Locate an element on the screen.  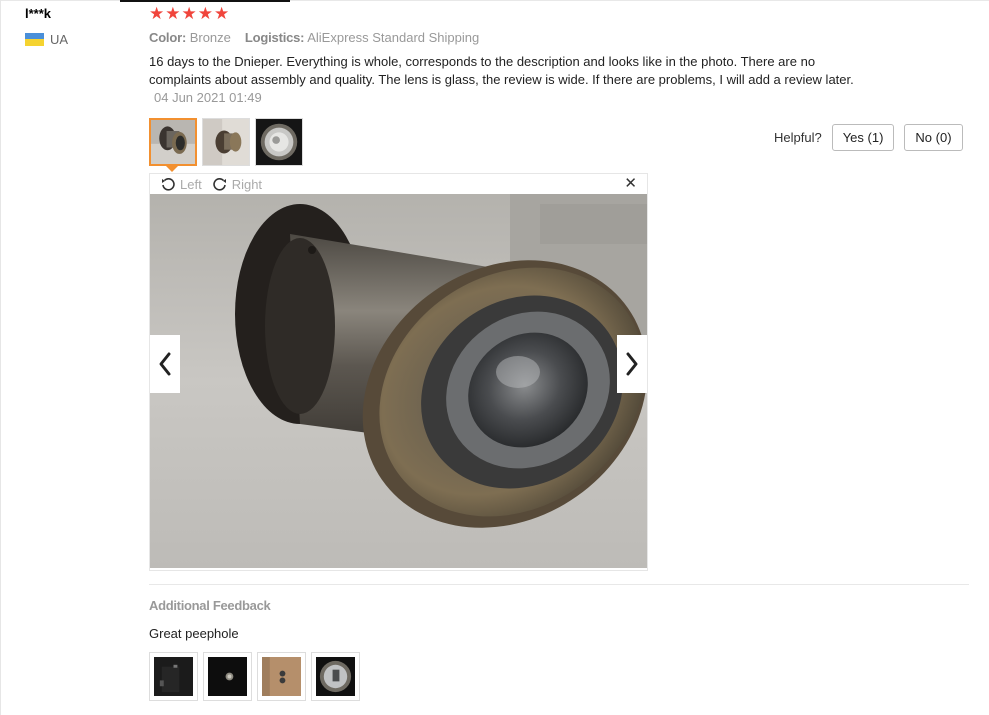
star-rating: ★ ★ ★ ★ ★ is located at coordinates (189, 14).